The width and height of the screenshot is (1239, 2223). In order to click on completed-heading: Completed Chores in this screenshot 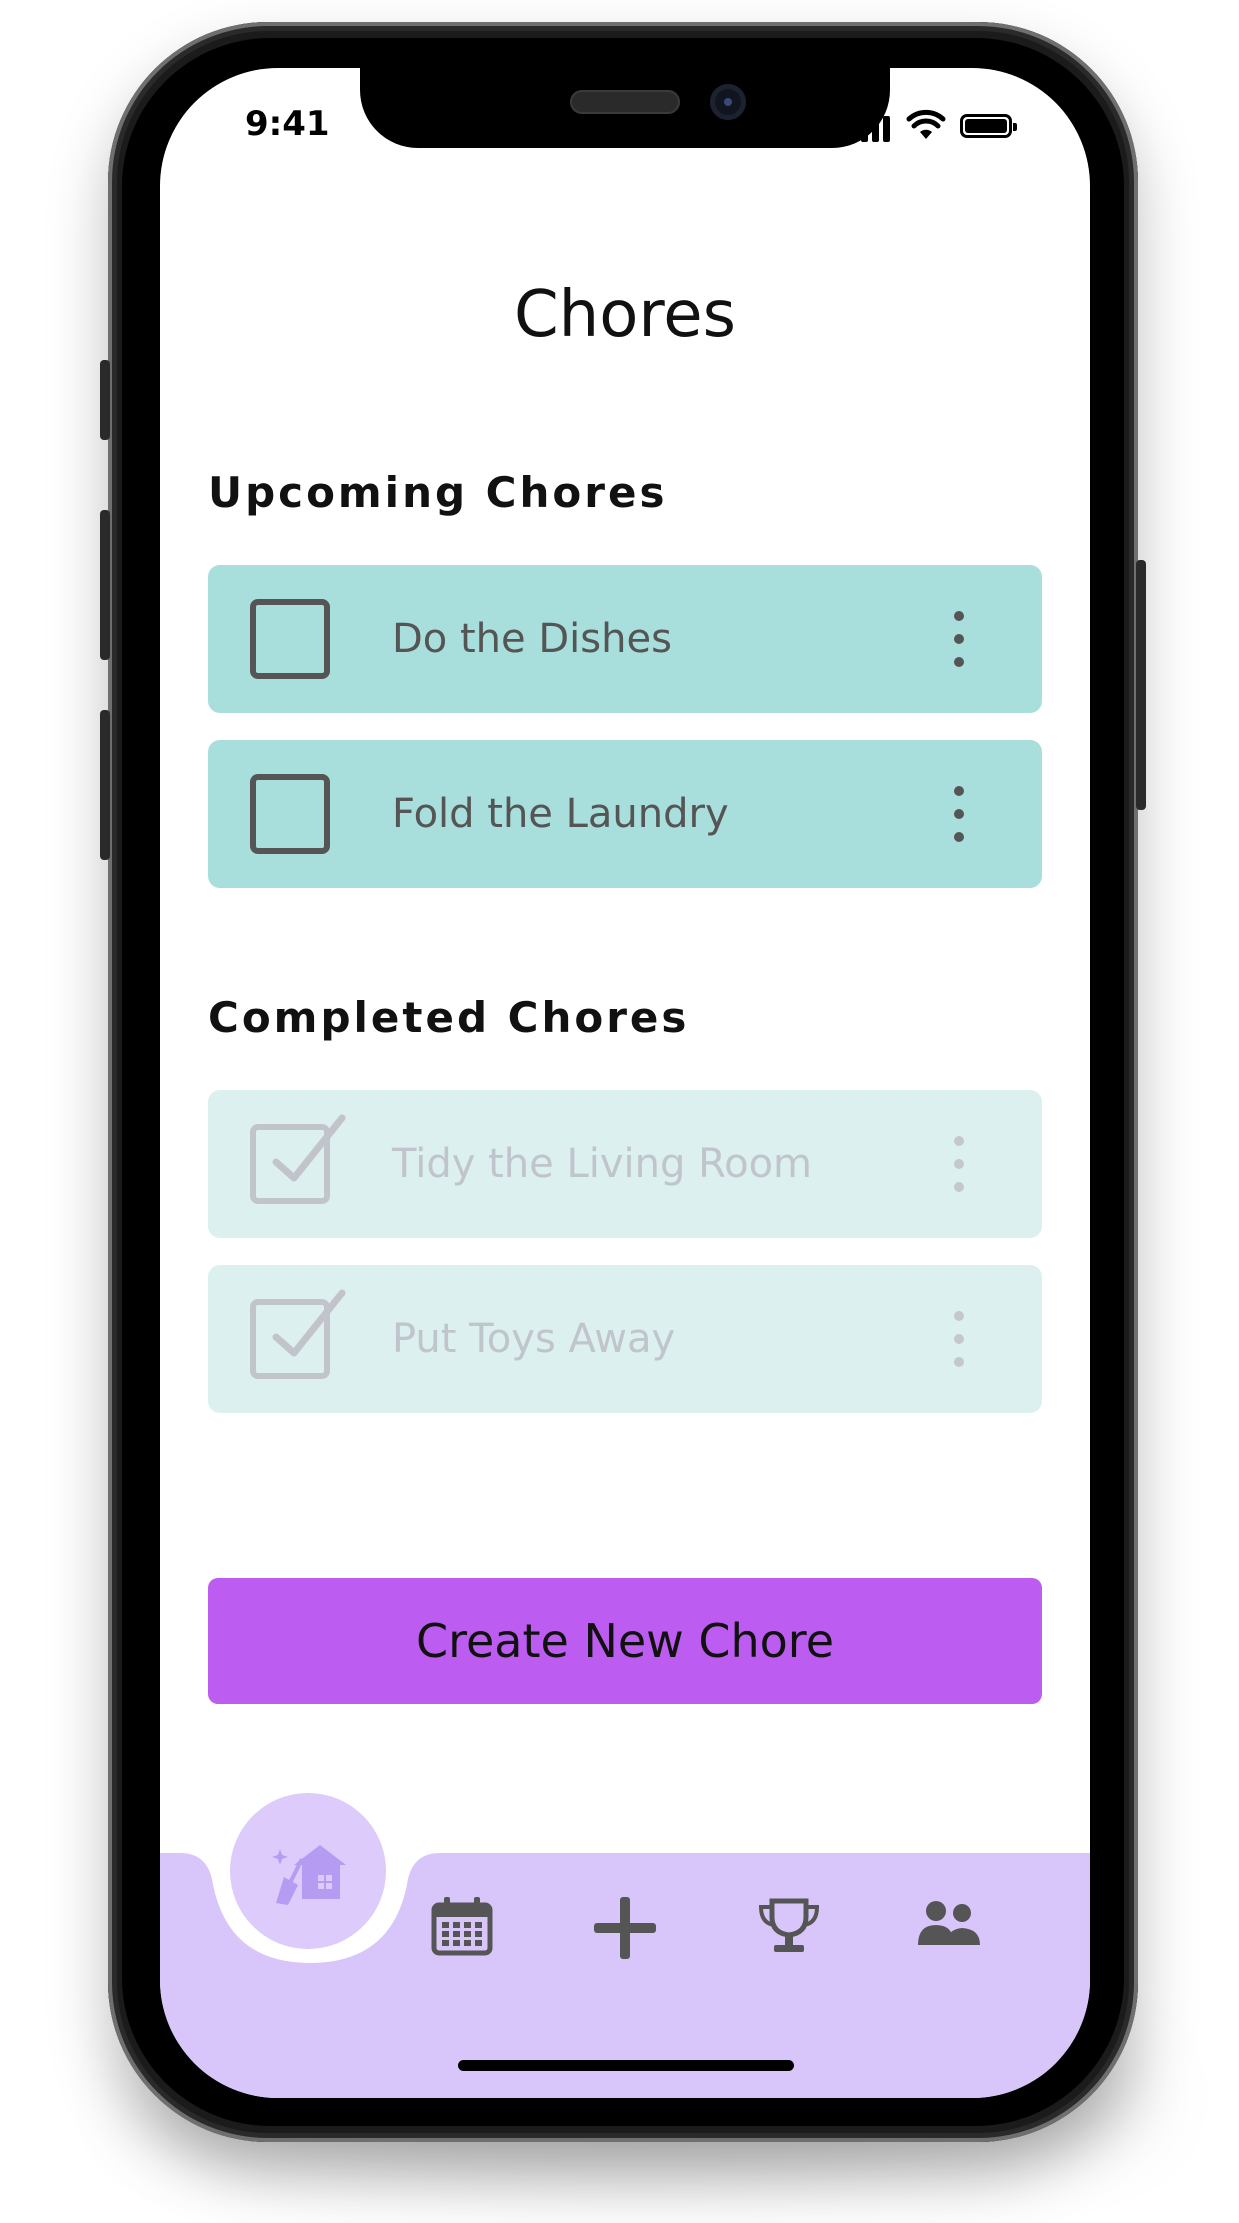, I will do `click(449, 1017)`.